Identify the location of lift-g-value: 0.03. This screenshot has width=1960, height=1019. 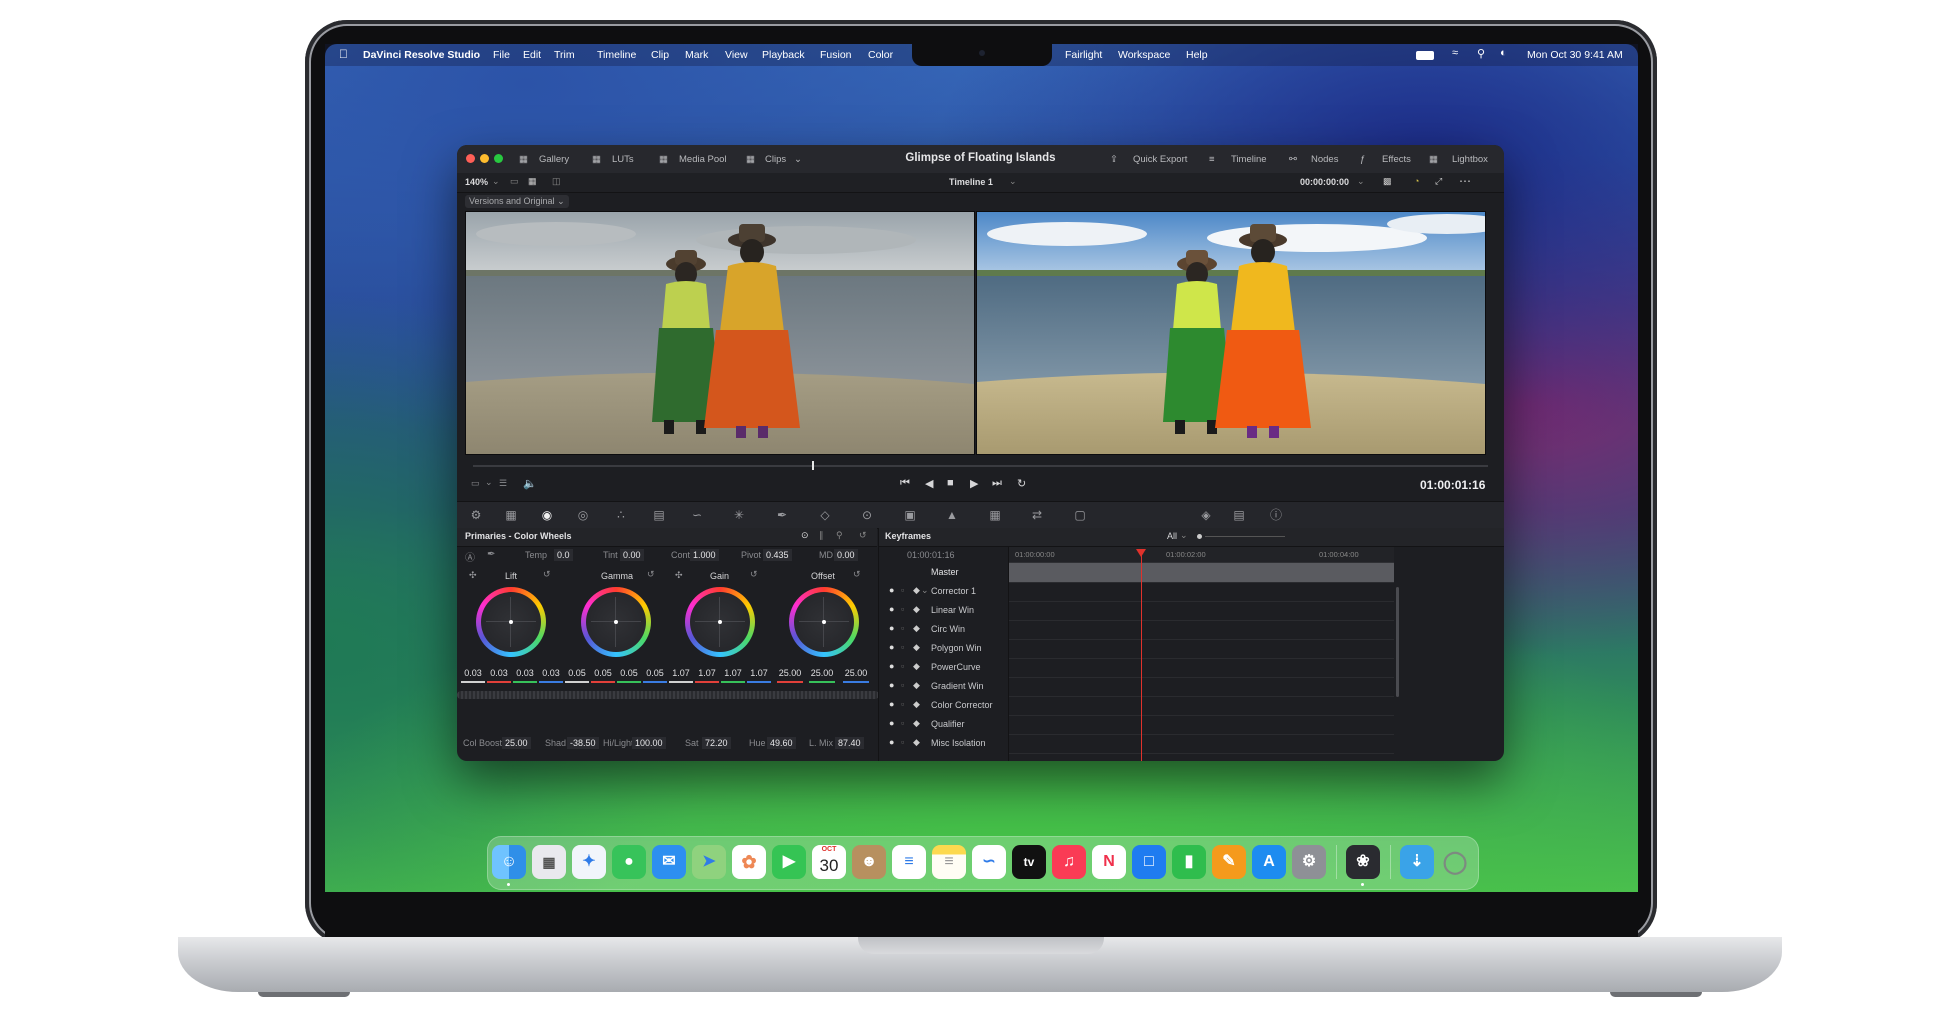
(525, 673).